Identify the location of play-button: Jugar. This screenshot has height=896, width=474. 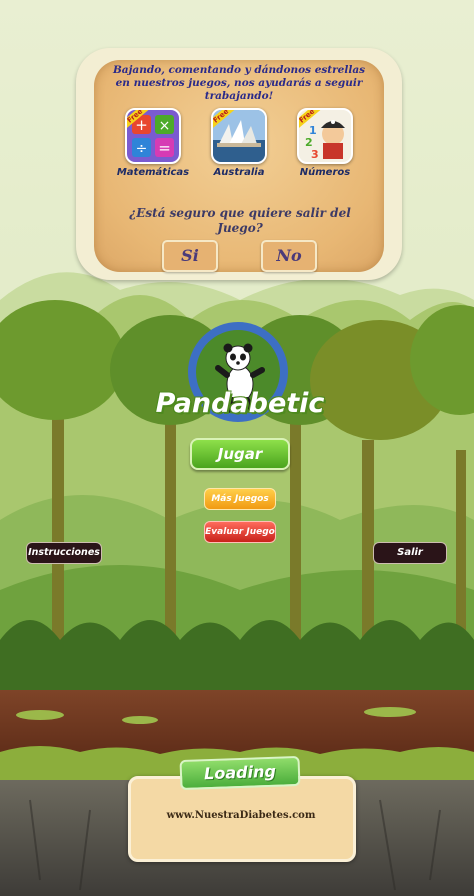
(240, 454).